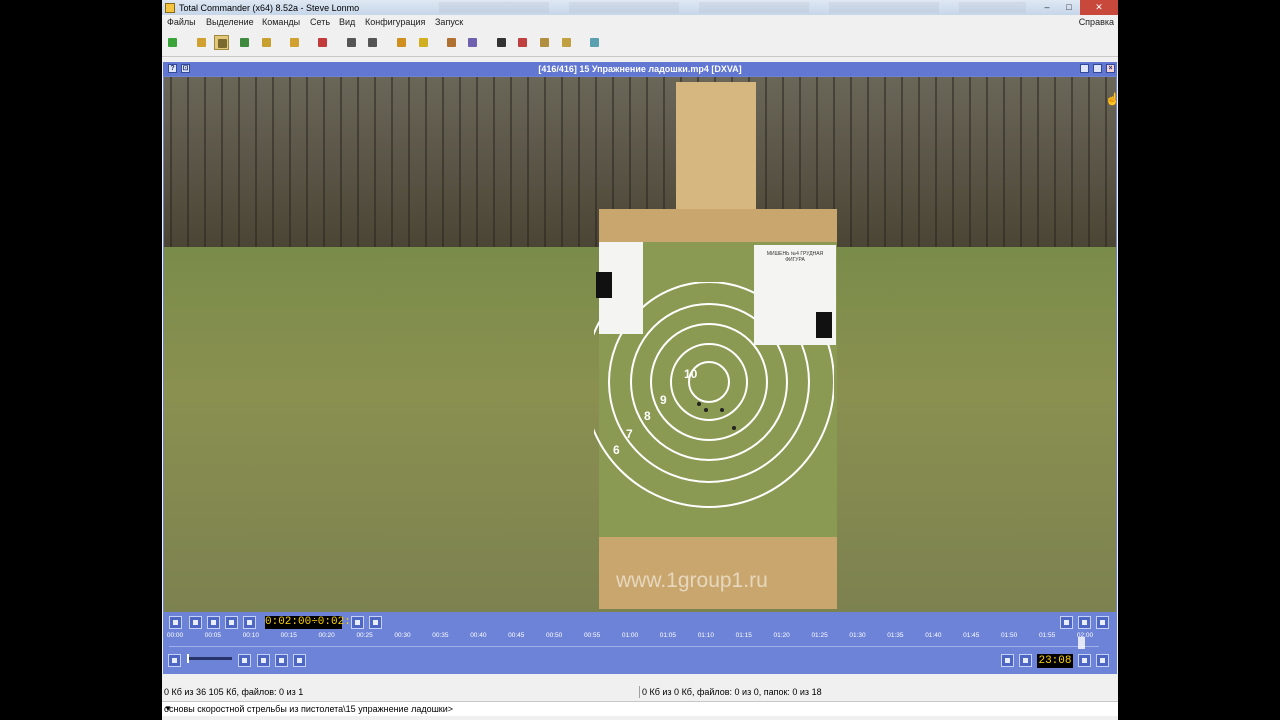 The image size is (1280, 720). Describe the element at coordinates (244, 660) in the screenshot. I see `audio-button` at that location.